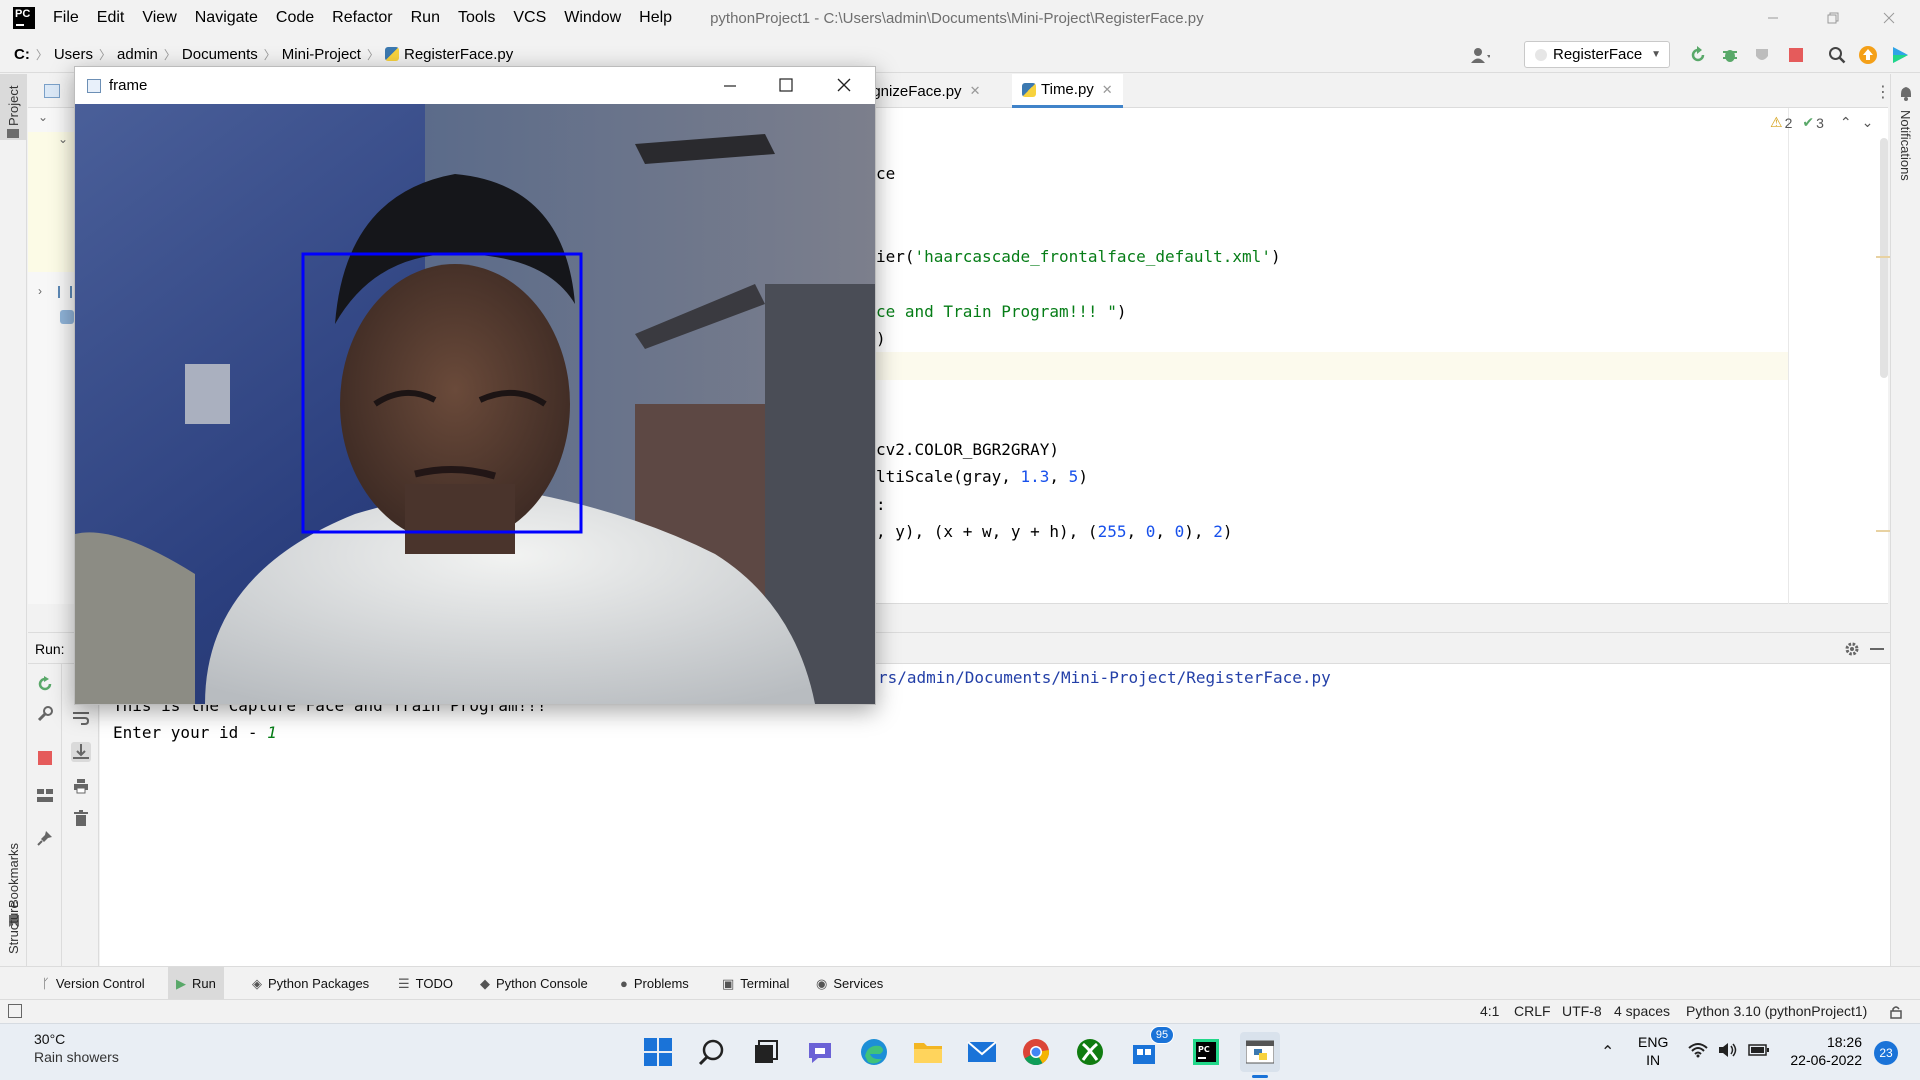  What do you see at coordinates (272, 732) in the screenshot?
I see `console-user-input: 1` at bounding box center [272, 732].